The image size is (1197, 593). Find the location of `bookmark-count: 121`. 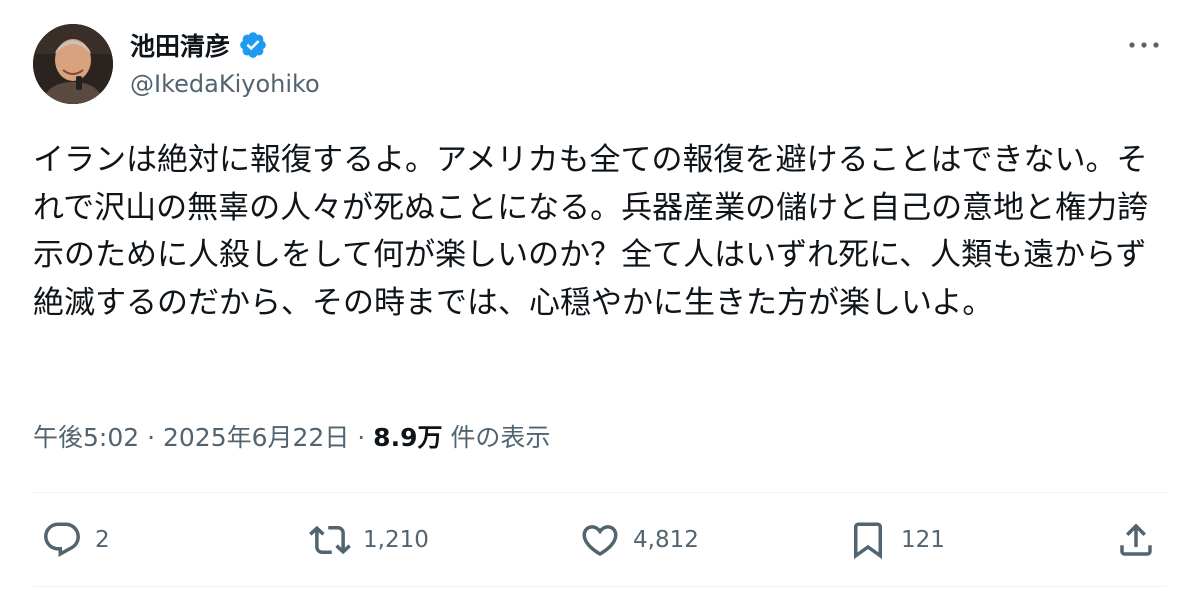

bookmark-count: 121 is located at coordinates (923, 540).